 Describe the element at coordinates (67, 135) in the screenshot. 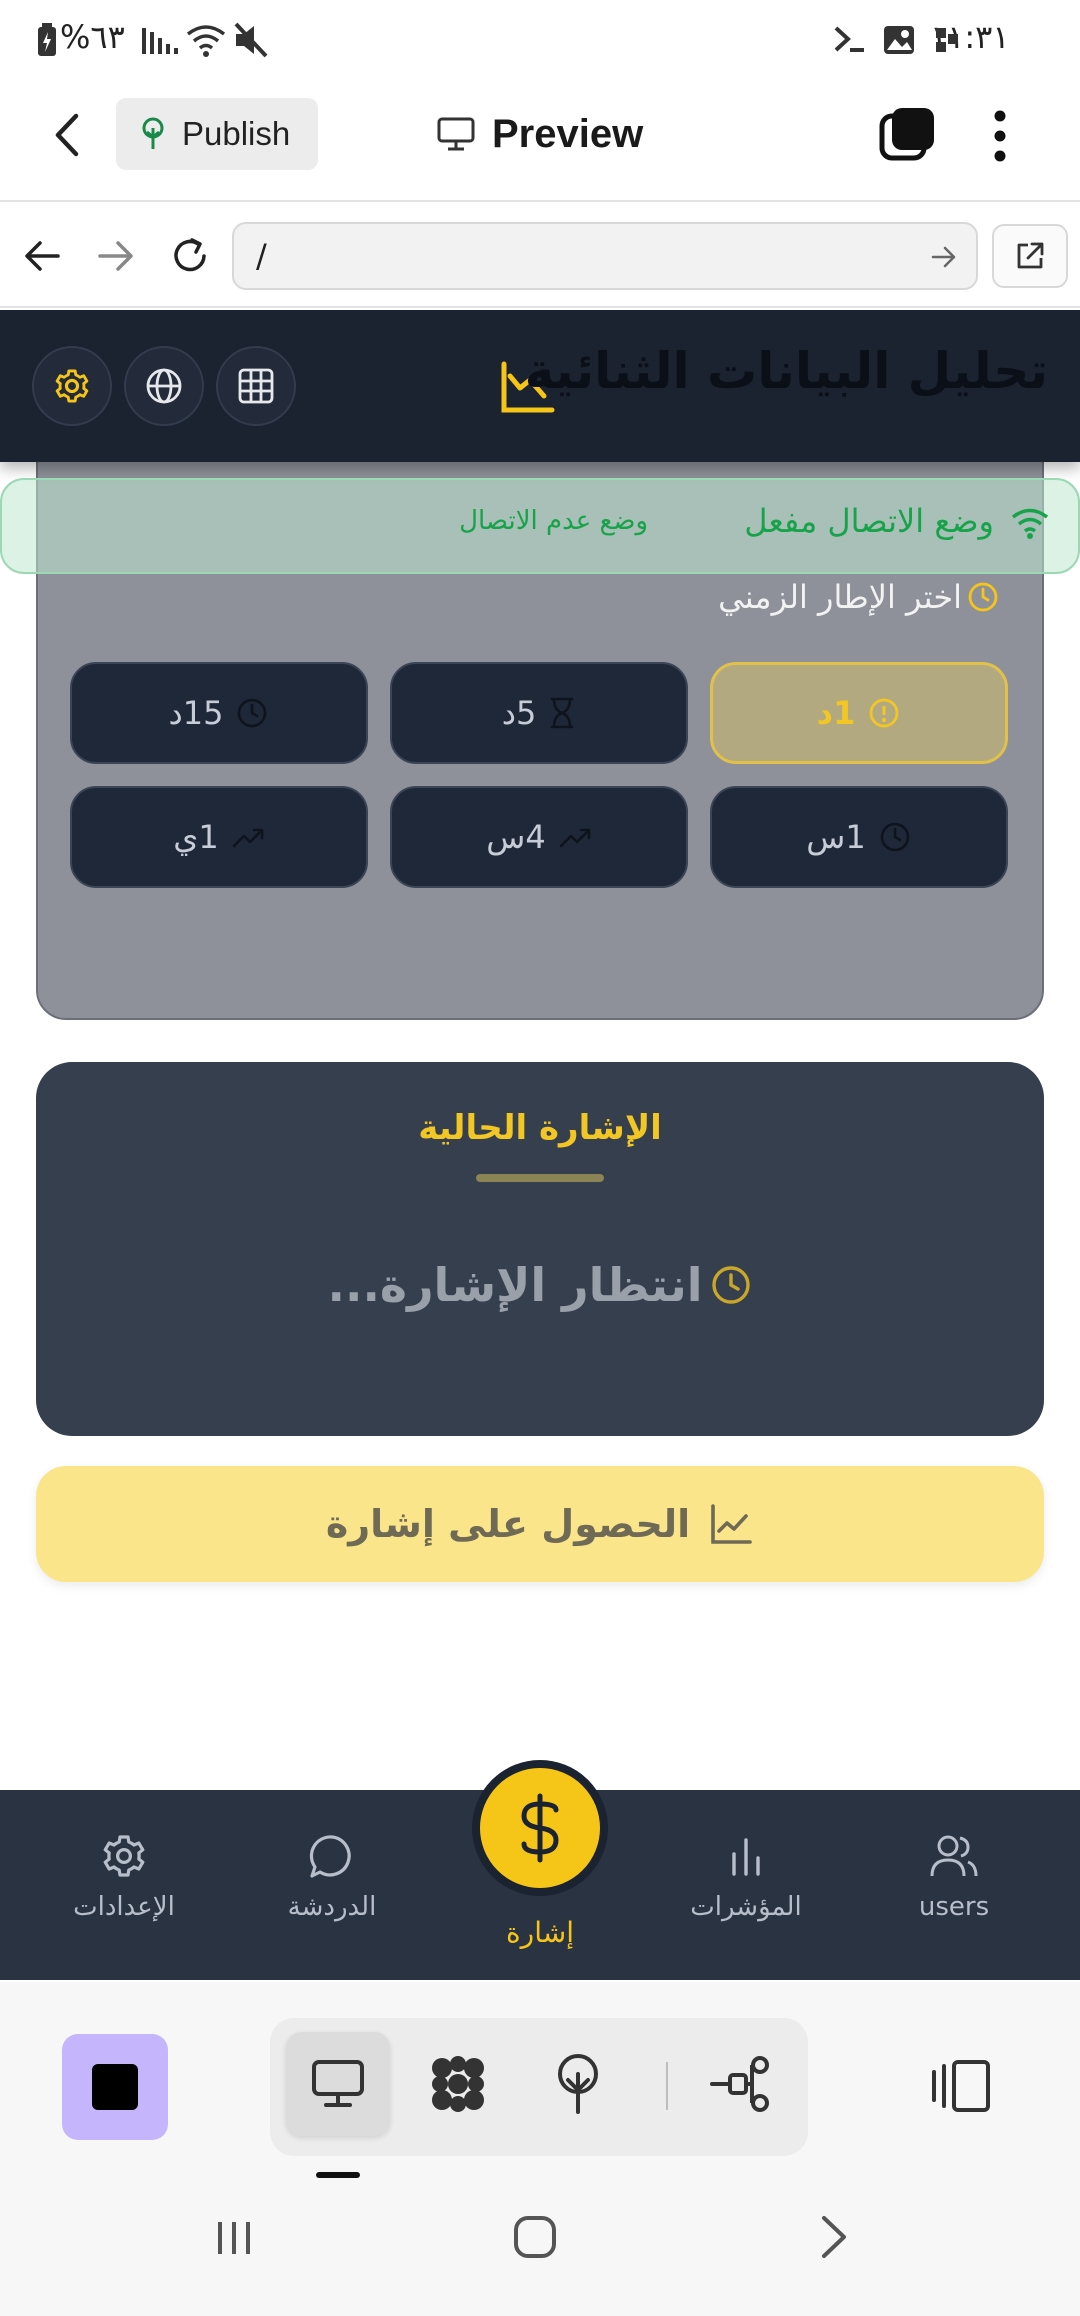

I see `back-chevron-icon` at that location.